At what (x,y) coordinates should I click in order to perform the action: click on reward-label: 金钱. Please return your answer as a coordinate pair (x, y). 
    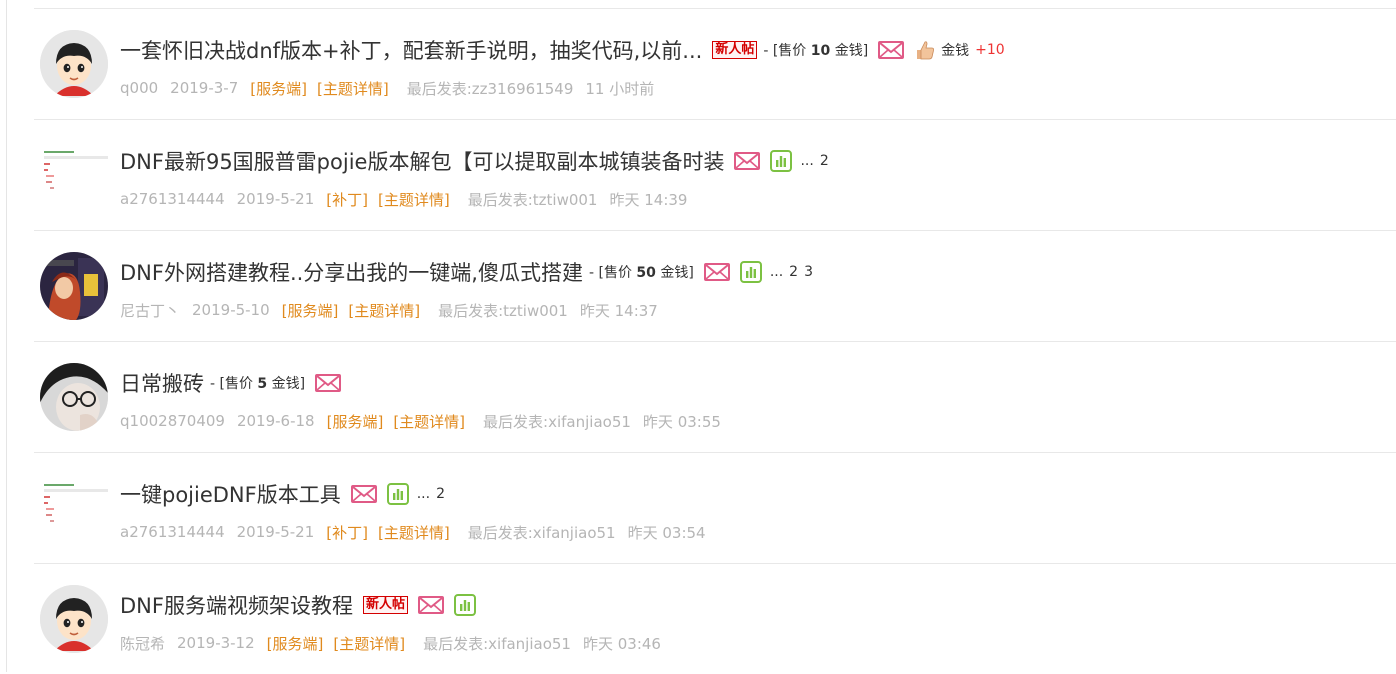
    Looking at the image, I should click on (955, 51).